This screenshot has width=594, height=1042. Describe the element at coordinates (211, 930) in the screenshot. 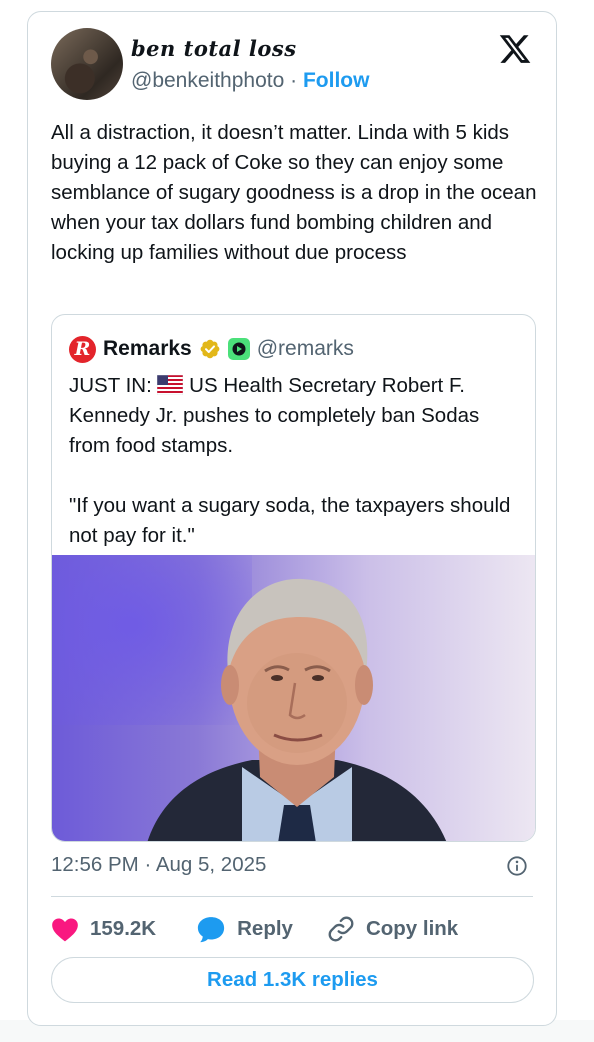

I see `reply-bubble-icon` at that location.